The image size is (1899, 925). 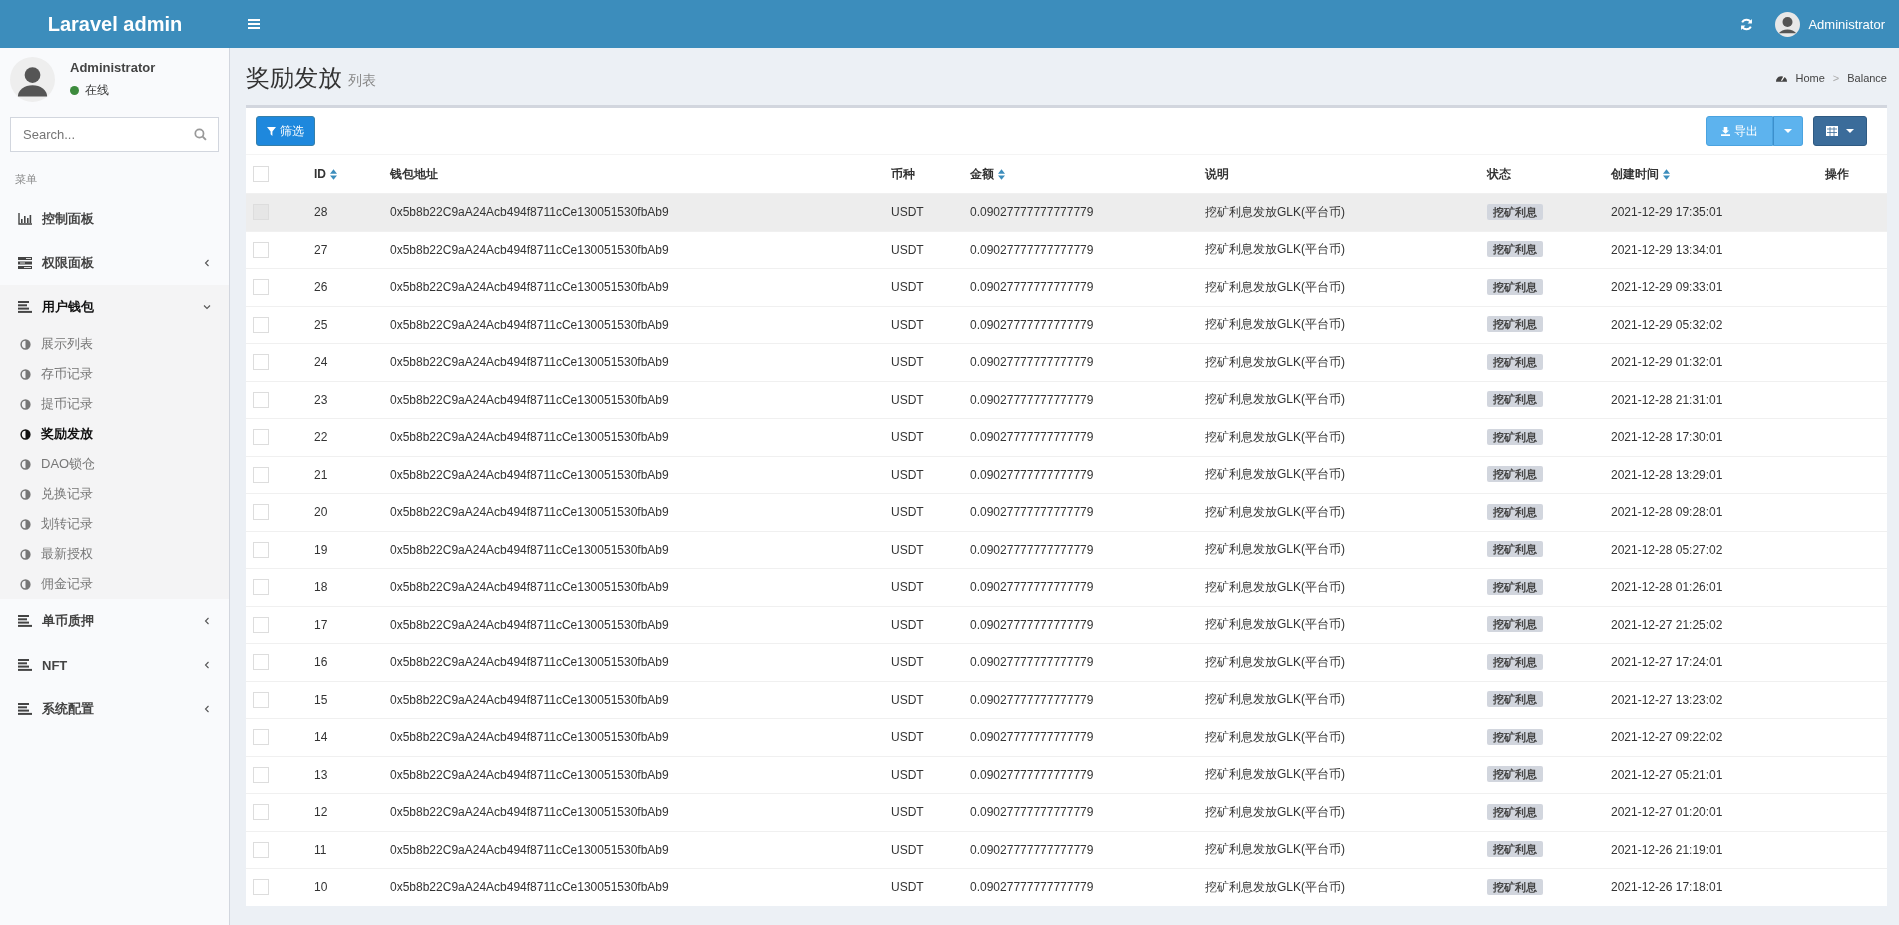 What do you see at coordinates (987, 174) in the screenshot?
I see `column-header: 金额` at bounding box center [987, 174].